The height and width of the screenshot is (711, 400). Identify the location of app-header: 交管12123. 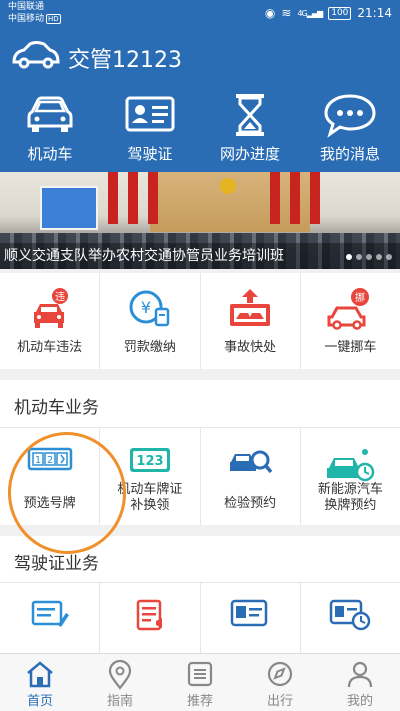
(200, 57).